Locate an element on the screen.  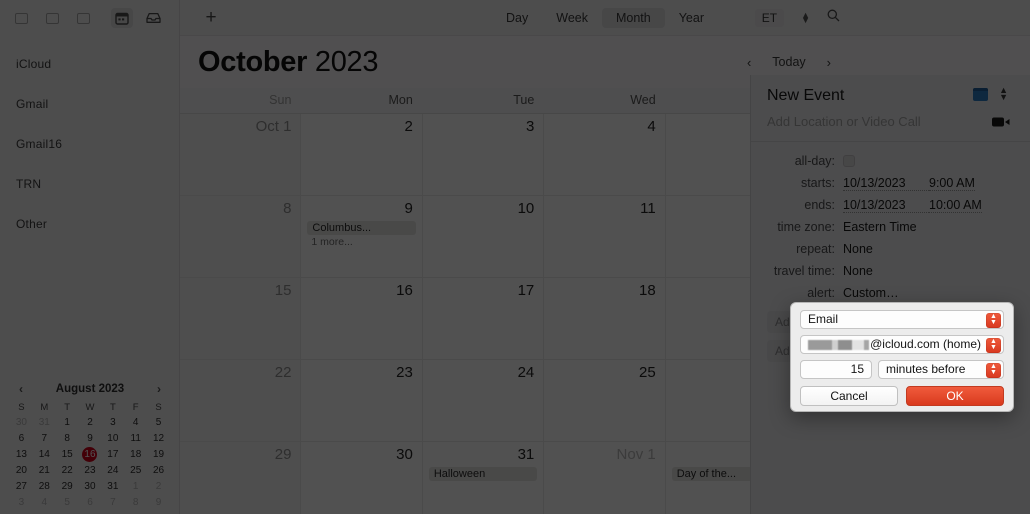
calendar-color-swatch is located at coordinates (980, 94).